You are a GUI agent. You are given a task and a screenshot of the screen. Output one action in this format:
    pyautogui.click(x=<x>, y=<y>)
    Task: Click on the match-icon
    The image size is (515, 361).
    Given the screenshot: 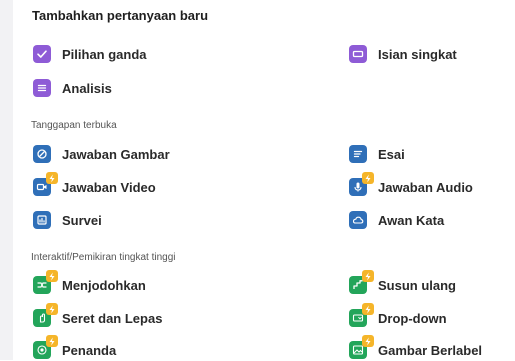 What is the action you would take?
    pyautogui.click(x=45, y=282)
    